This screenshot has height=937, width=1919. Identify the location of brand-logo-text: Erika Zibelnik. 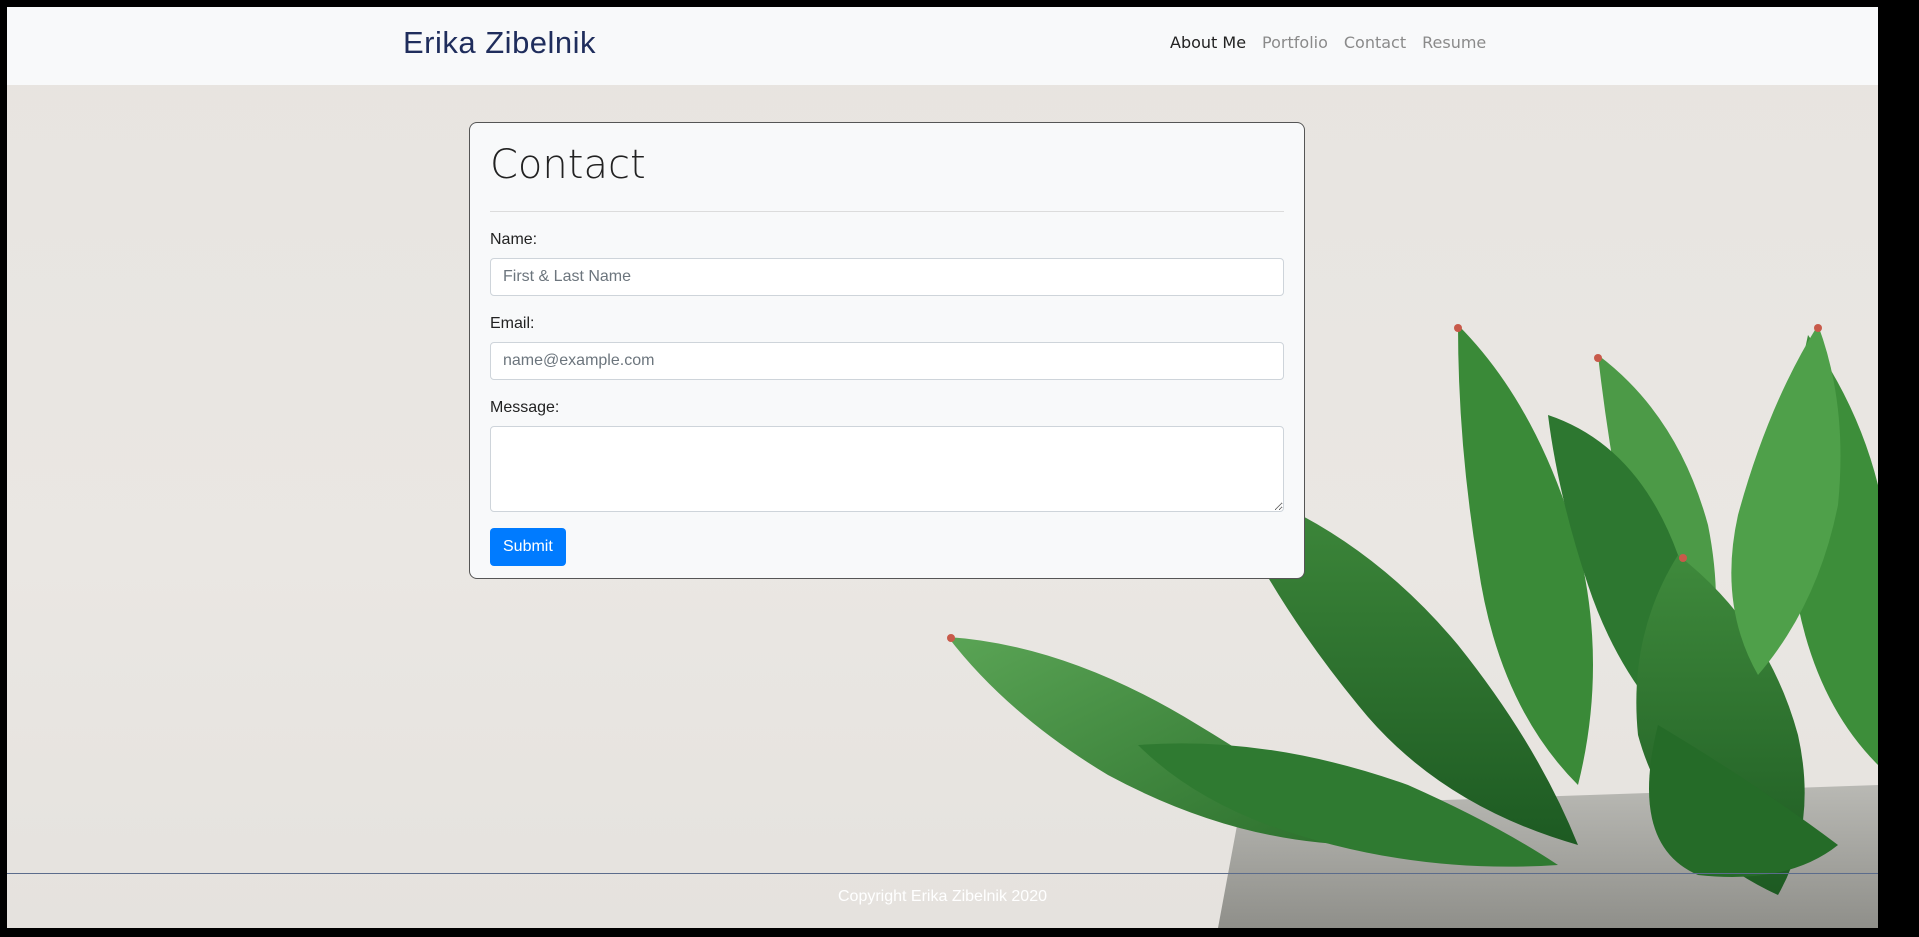
(499, 43).